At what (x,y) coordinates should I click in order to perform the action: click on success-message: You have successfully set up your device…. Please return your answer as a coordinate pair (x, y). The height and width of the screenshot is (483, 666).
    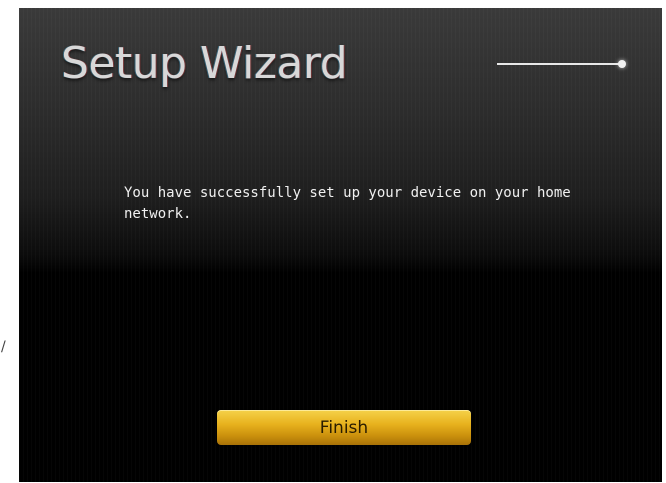
    Looking at the image, I should click on (347, 203).